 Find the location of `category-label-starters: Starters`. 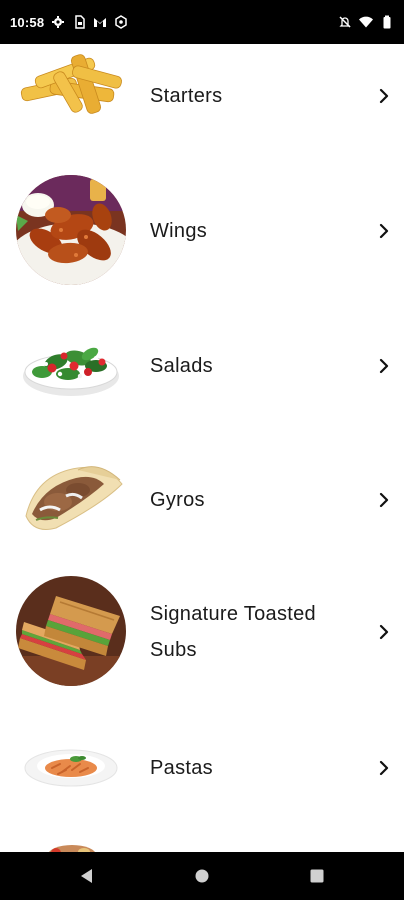

category-label-starters: Starters is located at coordinates (186, 96).